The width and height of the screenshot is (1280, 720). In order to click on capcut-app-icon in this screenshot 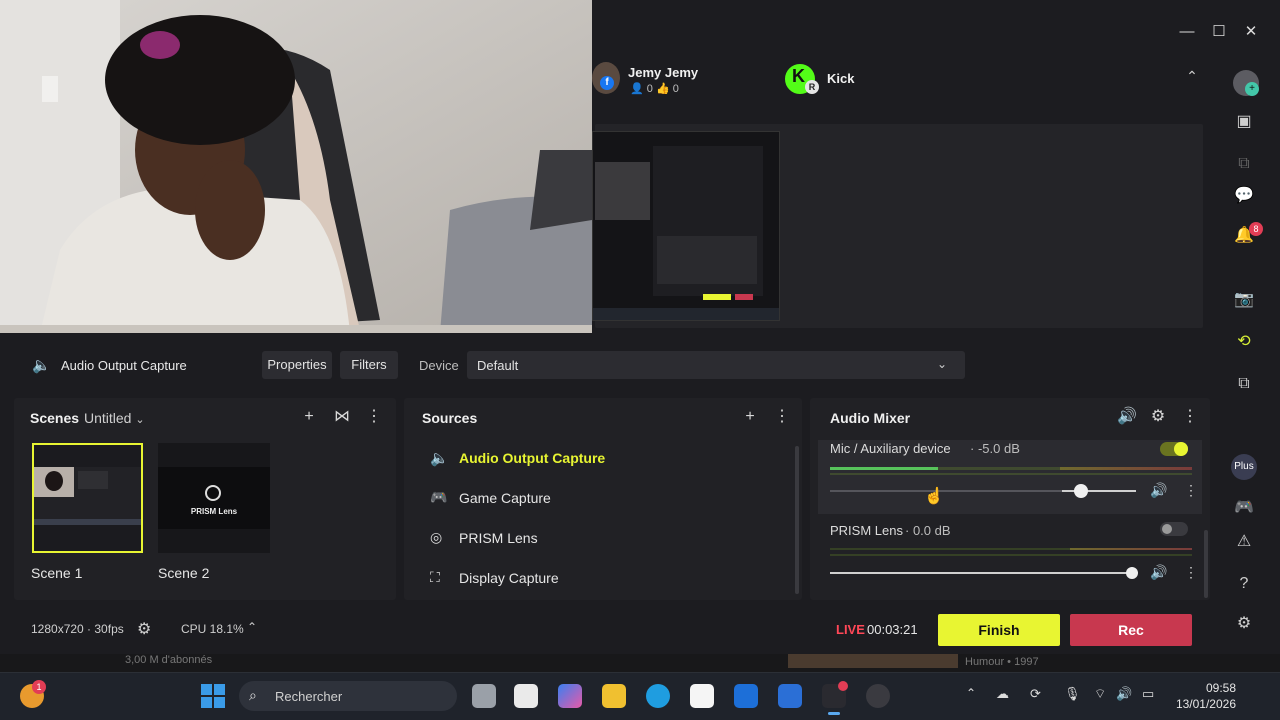, I will do `click(526, 696)`.